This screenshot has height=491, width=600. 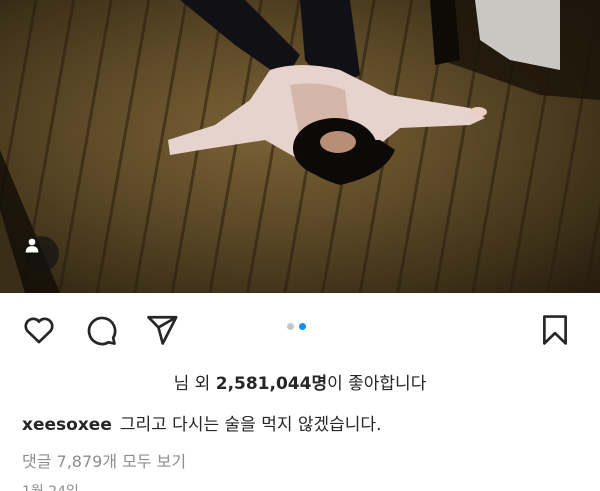 What do you see at coordinates (104, 460) in the screenshot?
I see `view-all-comments-link: 댓글 7,879개 모두 보기` at bounding box center [104, 460].